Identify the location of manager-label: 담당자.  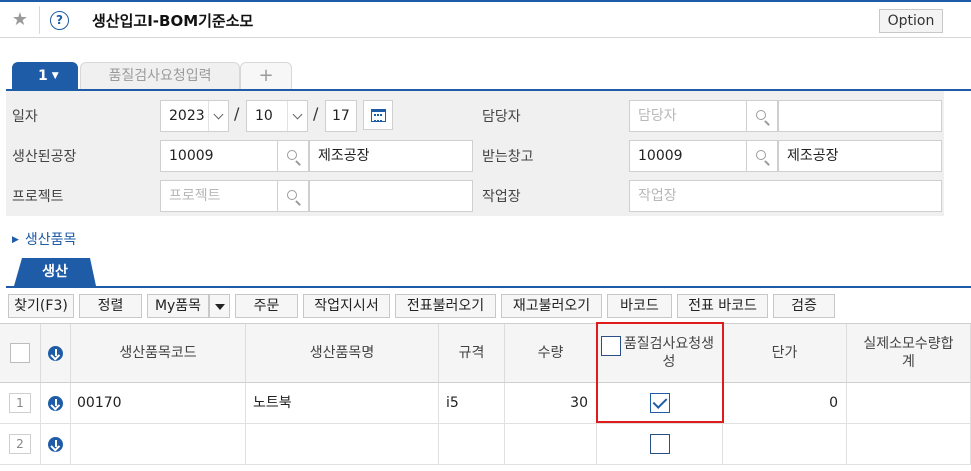
(501, 117).